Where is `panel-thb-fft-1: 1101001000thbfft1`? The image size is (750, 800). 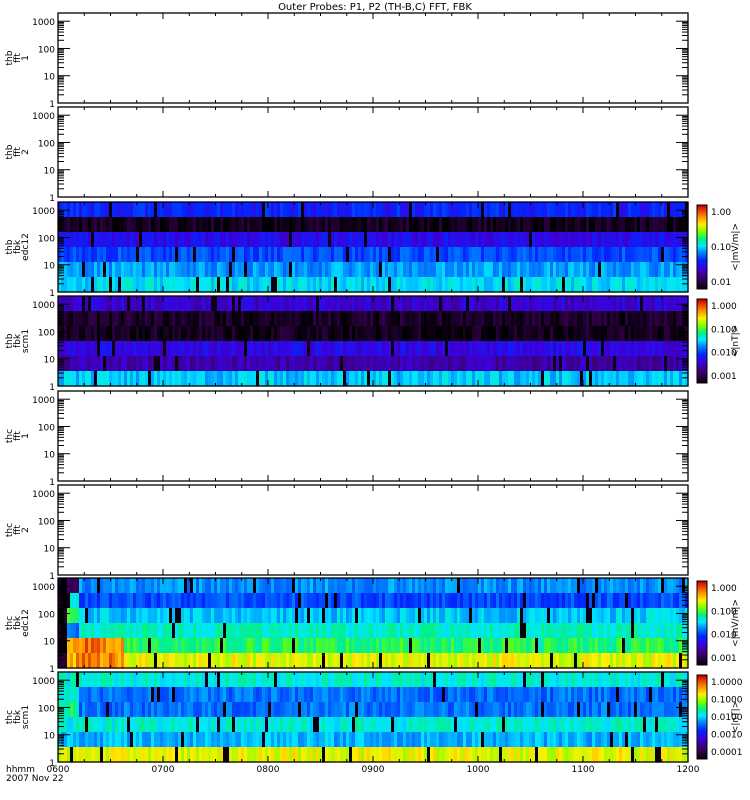 panel-thb-fft-1: 1101001000thbfft1 is located at coordinates (347, 61).